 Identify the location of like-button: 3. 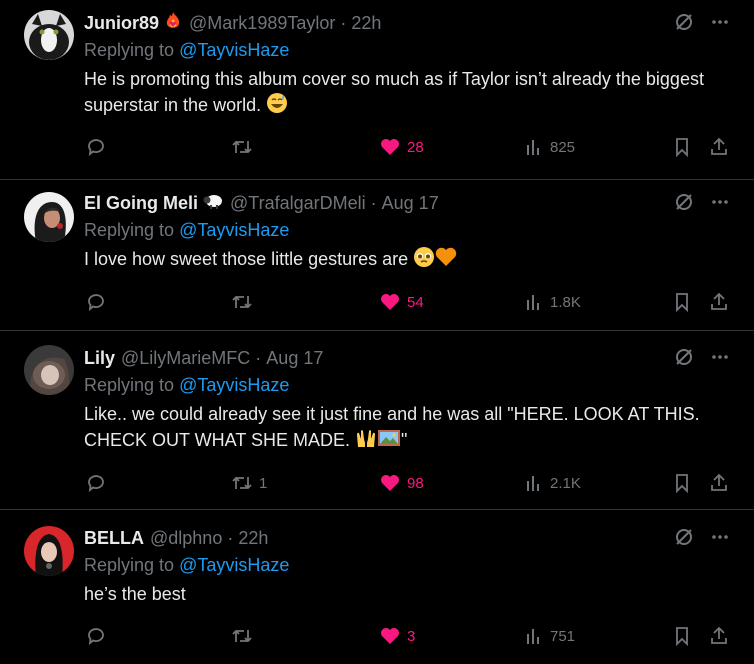
(397, 636).